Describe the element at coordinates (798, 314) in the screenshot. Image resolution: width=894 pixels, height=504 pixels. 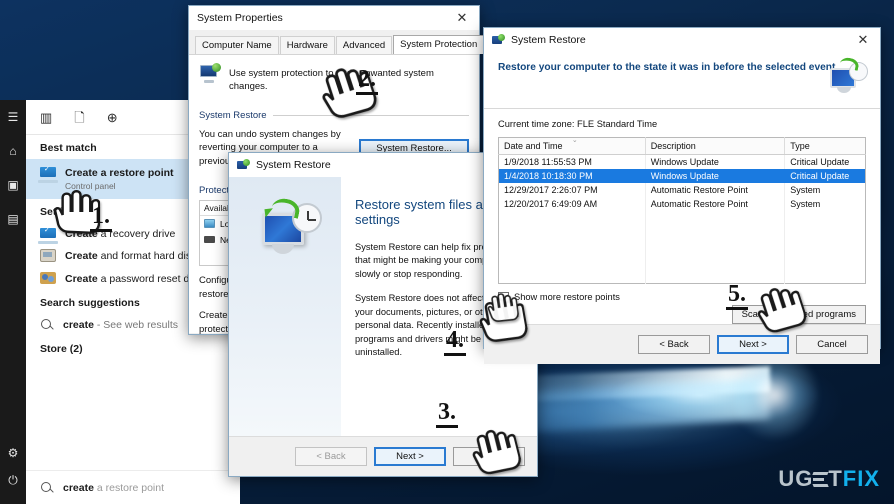
I see `scan-affected-programs-button: Scan for affected programs` at that location.